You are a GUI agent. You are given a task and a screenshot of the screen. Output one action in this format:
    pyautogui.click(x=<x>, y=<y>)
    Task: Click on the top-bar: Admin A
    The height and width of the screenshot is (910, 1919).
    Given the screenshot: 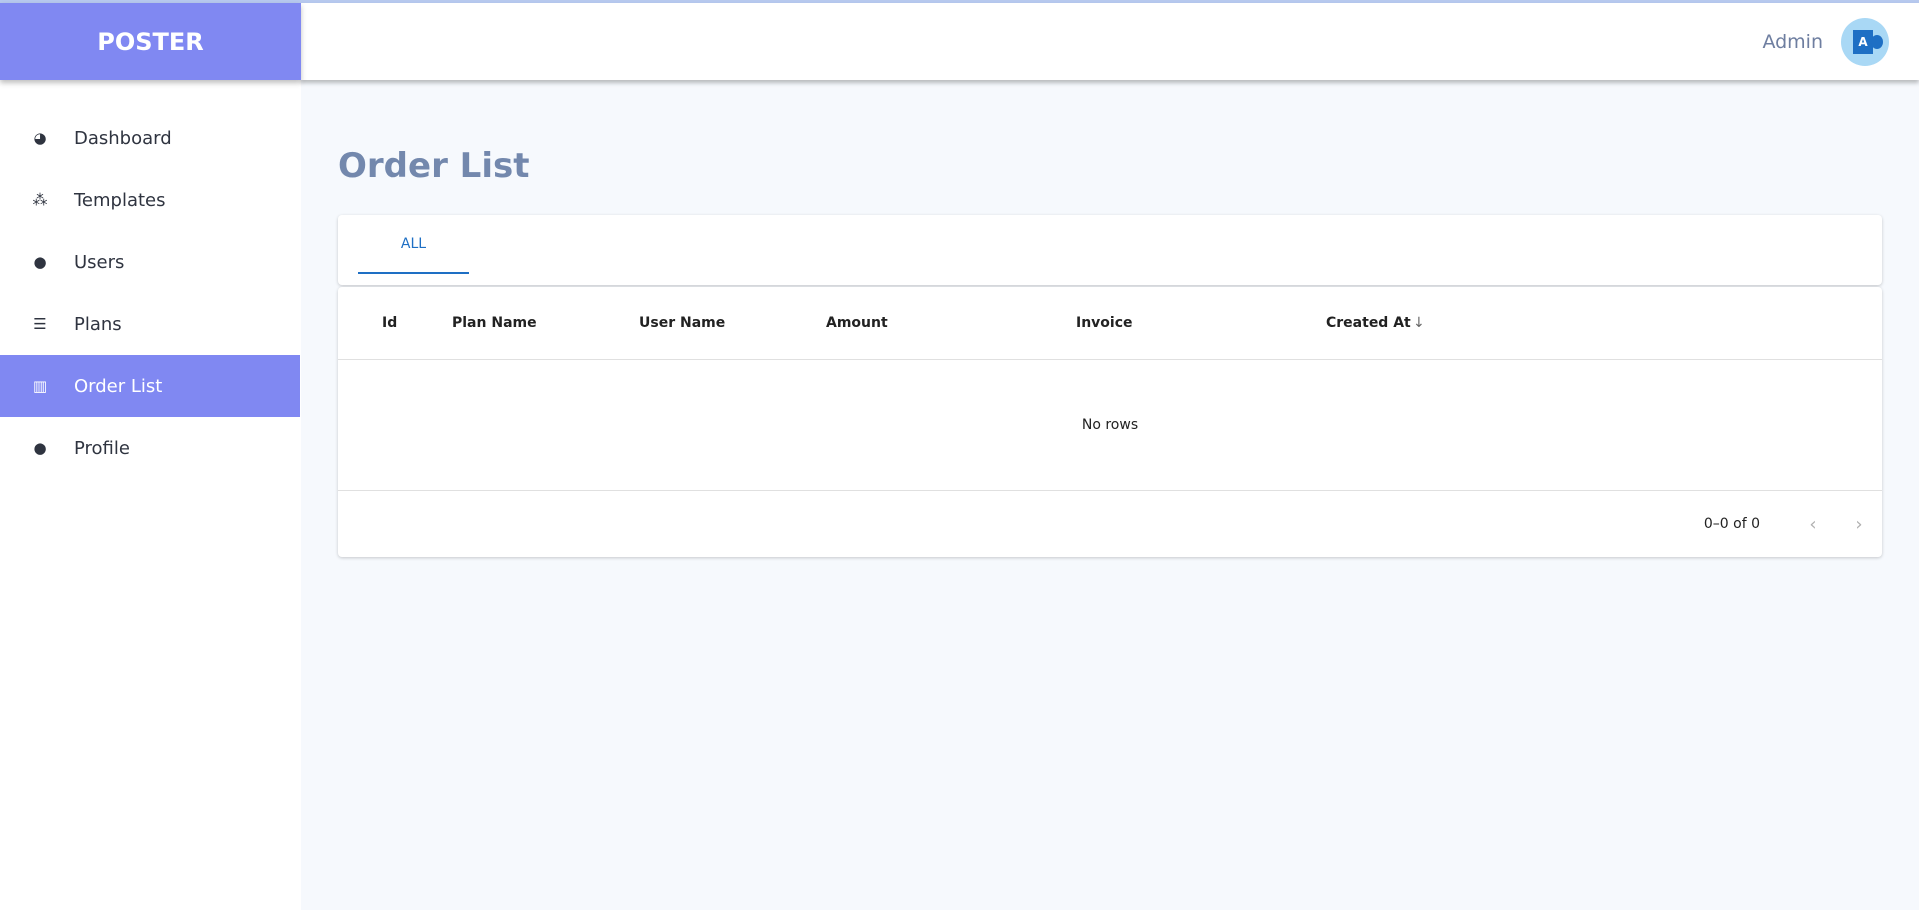 What is the action you would take?
    pyautogui.click(x=1110, y=41)
    